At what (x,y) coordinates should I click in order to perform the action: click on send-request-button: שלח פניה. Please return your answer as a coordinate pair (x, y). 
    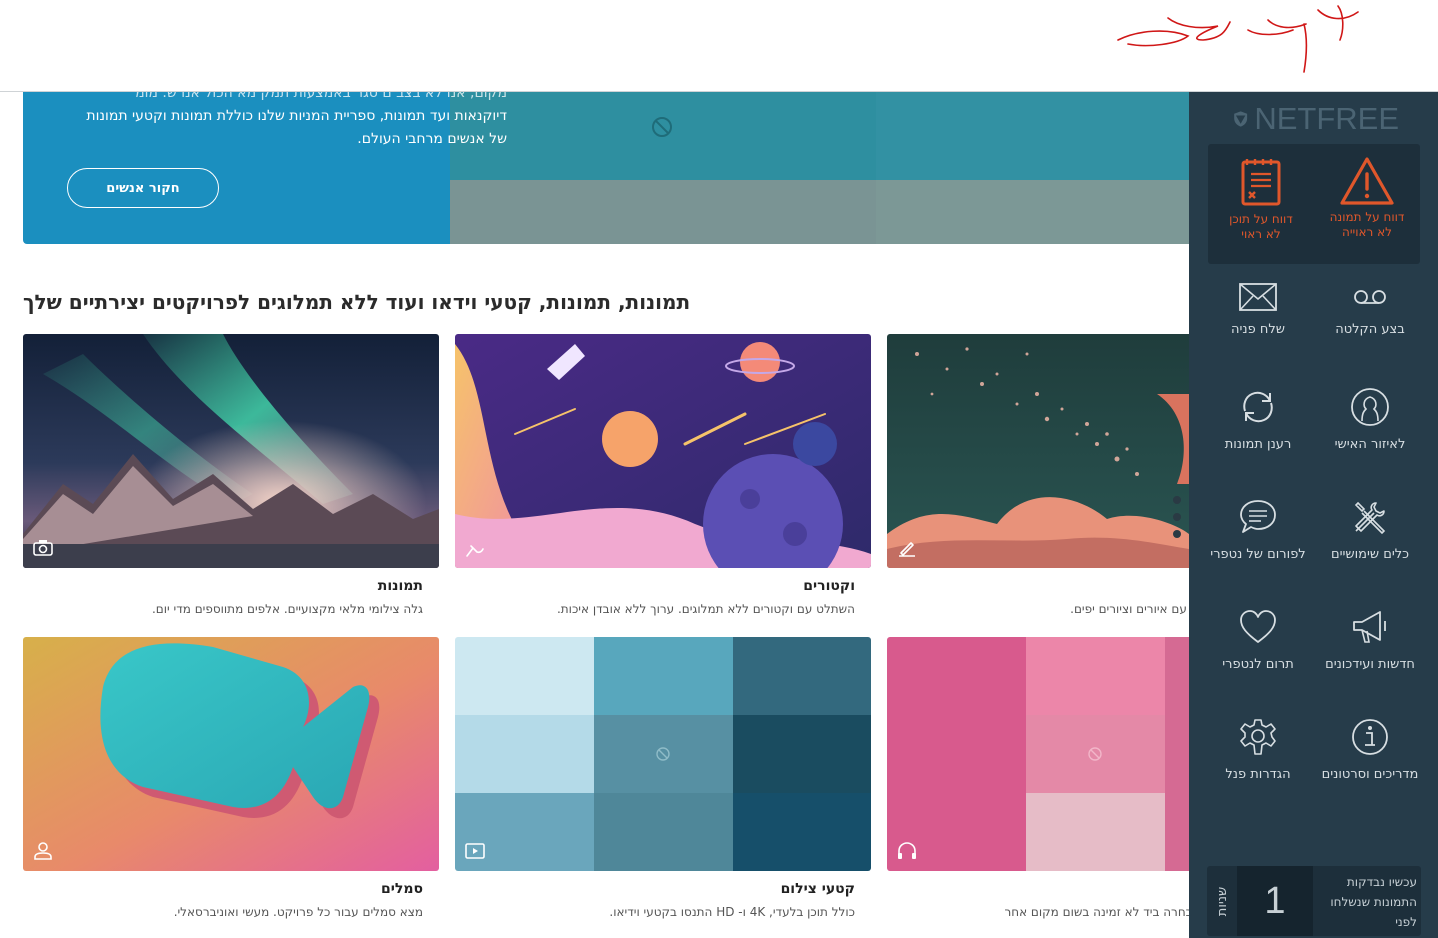
    Looking at the image, I should click on (1258, 334).